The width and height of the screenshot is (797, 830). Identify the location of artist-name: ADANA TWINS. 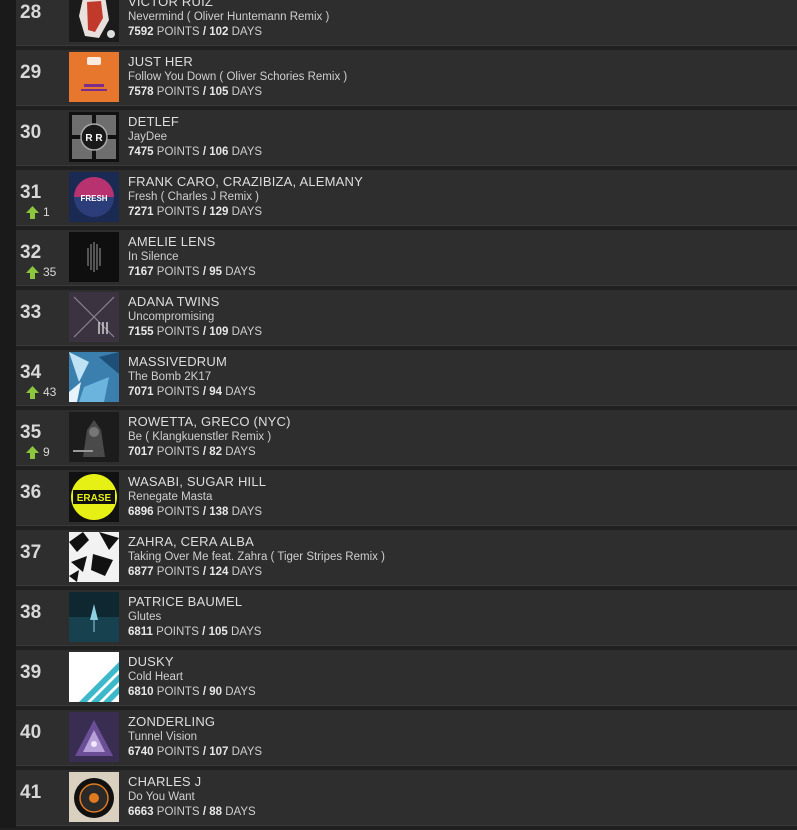
(195, 302).